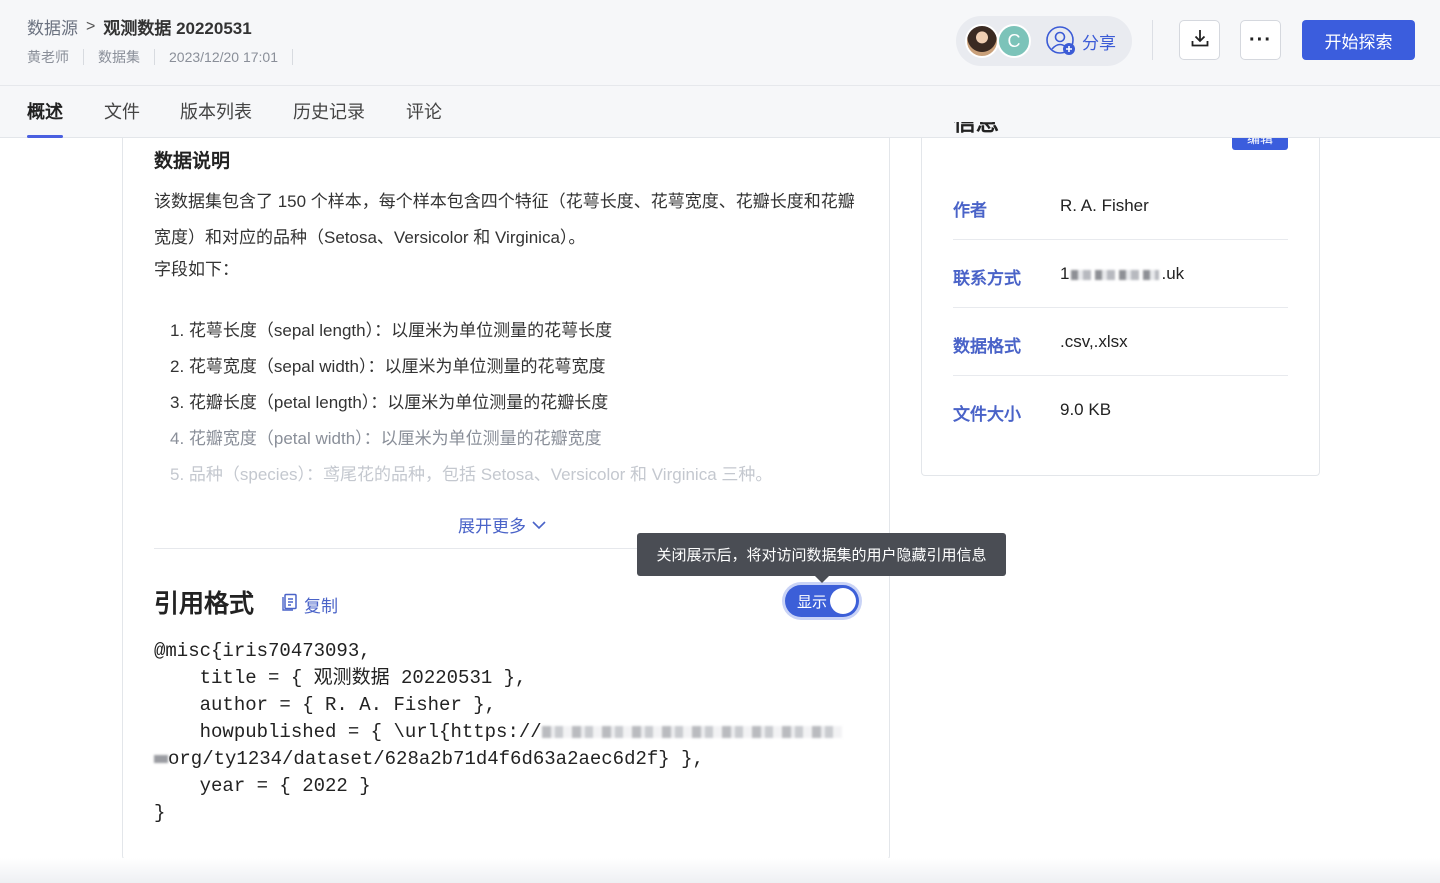 This screenshot has width=1440, height=883. Describe the element at coordinates (1081, 41) in the screenshot. I see `share-button: 分享` at that location.